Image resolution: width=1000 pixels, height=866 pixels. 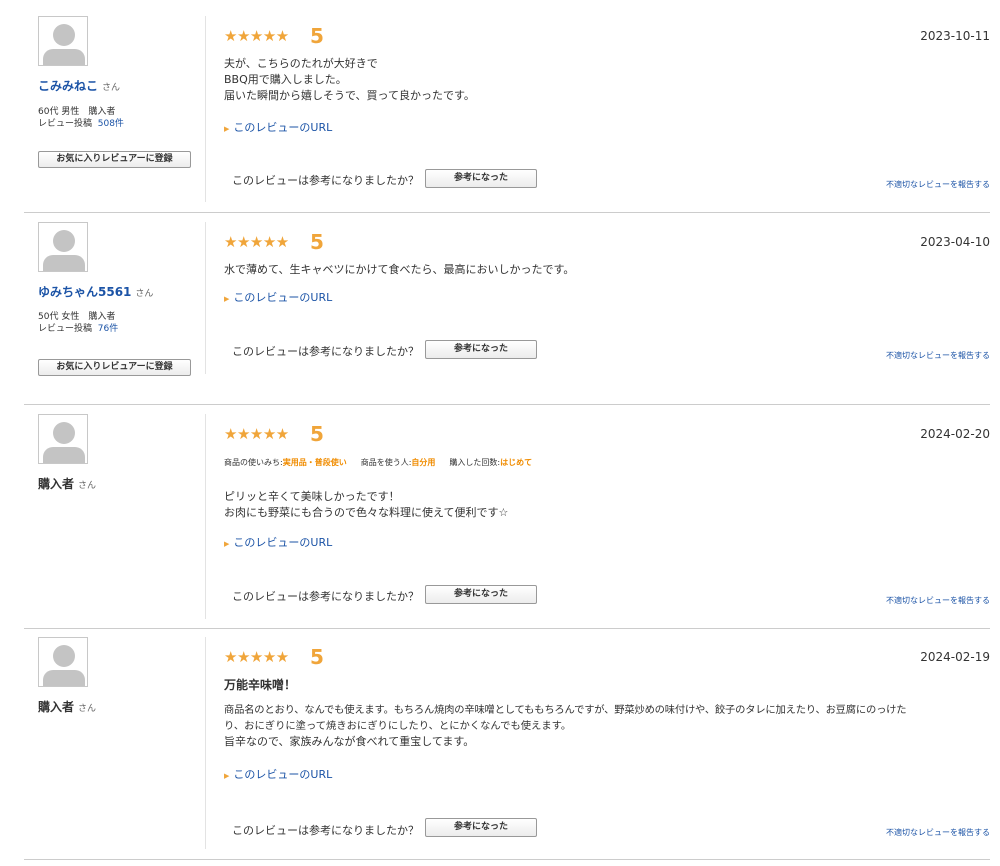 I want to click on review-text-line: BBQ用で購入しました。, so click(x=285, y=79).